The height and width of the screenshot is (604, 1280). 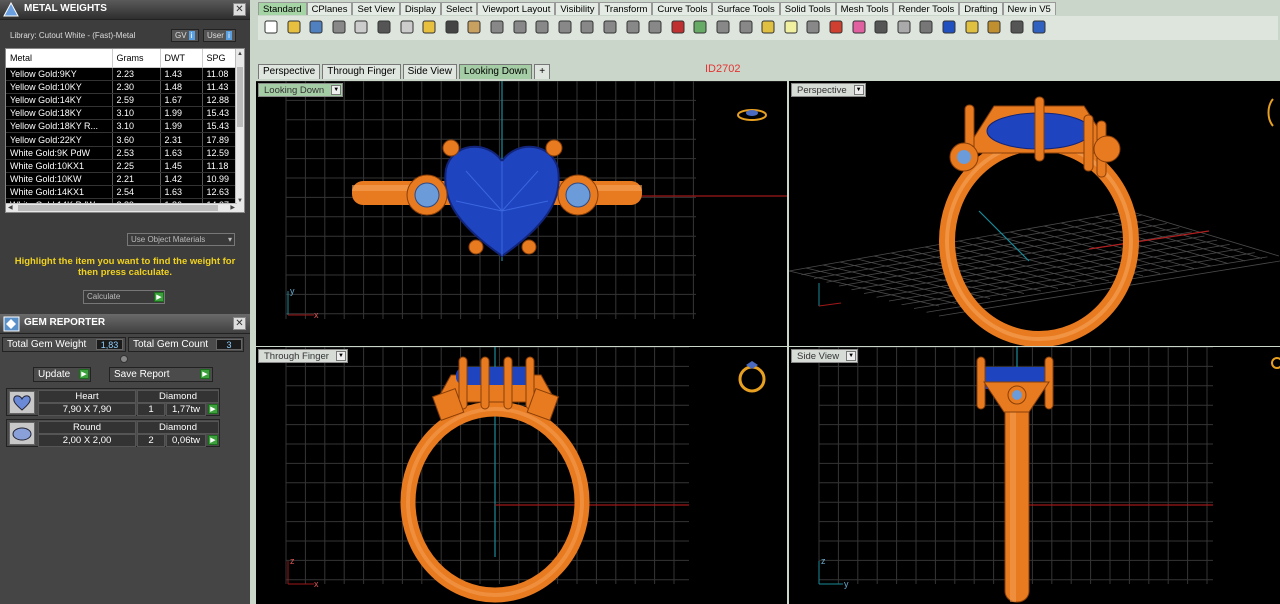 I want to click on viewport-tab-side-view: Side View, so click(x=429, y=71).